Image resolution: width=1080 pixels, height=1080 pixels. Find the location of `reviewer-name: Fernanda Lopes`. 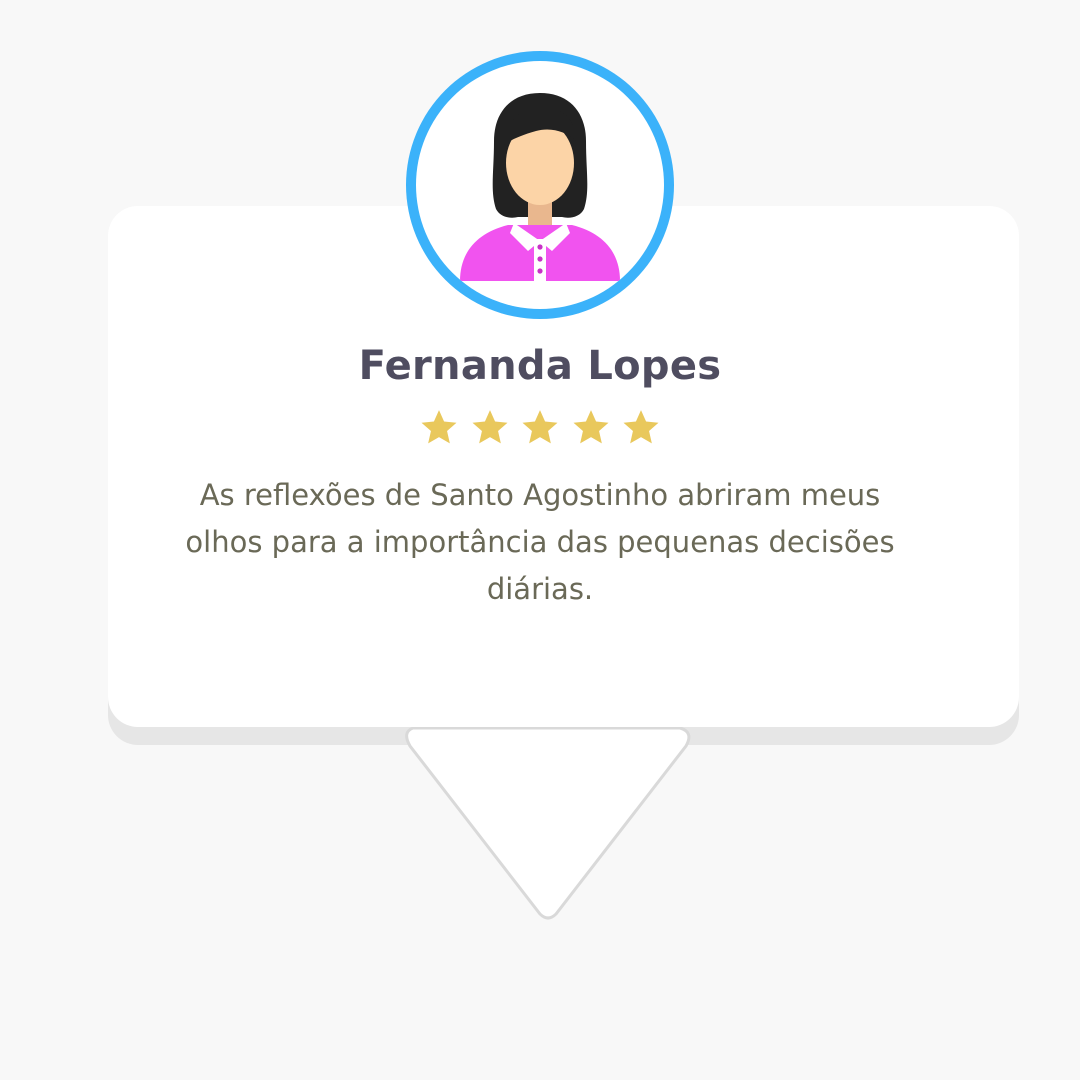

reviewer-name: Fernanda Lopes is located at coordinates (540, 366).